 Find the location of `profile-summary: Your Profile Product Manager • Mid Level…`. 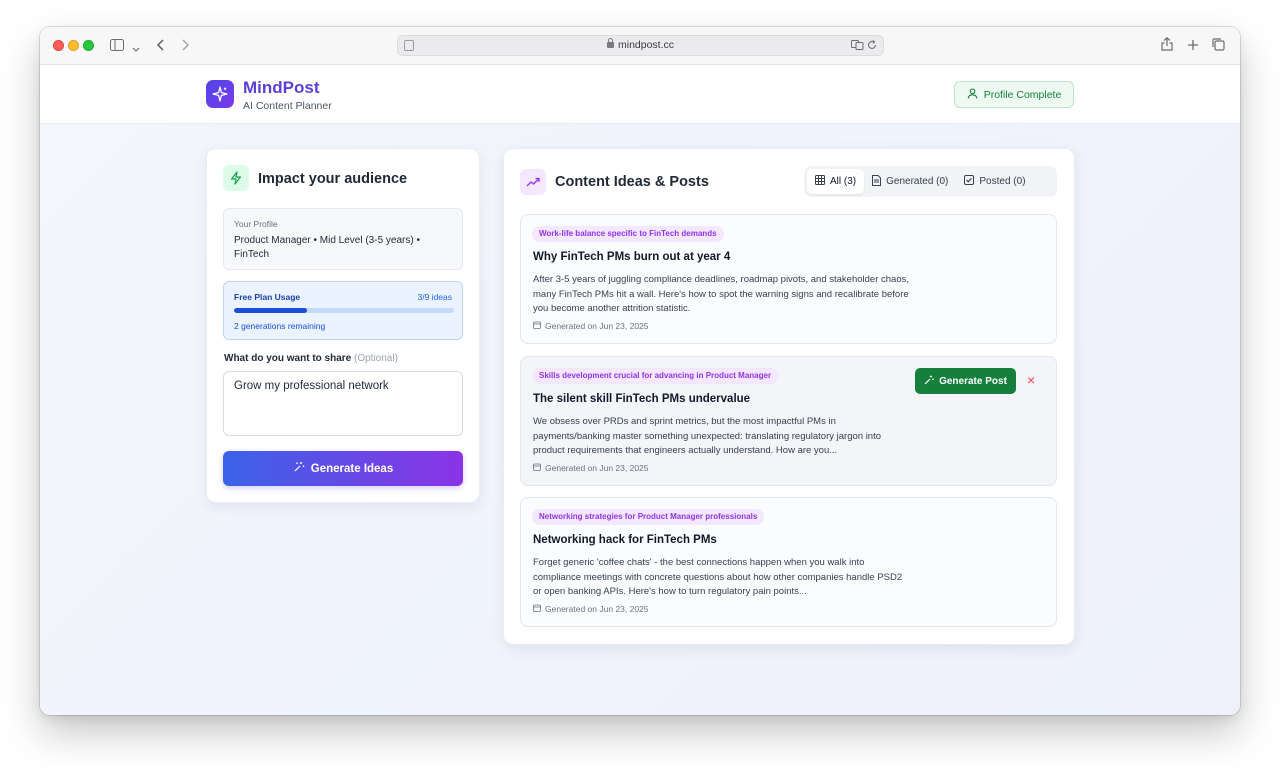

profile-summary: Your Profile Product Manager • Mid Level… is located at coordinates (343, 239).